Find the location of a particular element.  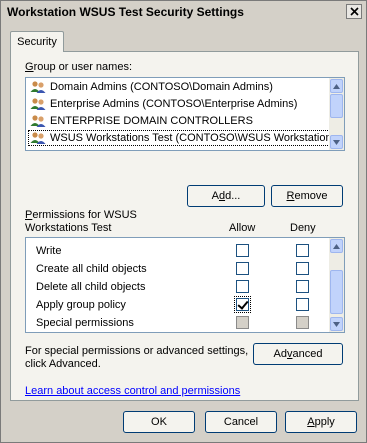

tab-security-label: Security is located at coordinates (37, 42).